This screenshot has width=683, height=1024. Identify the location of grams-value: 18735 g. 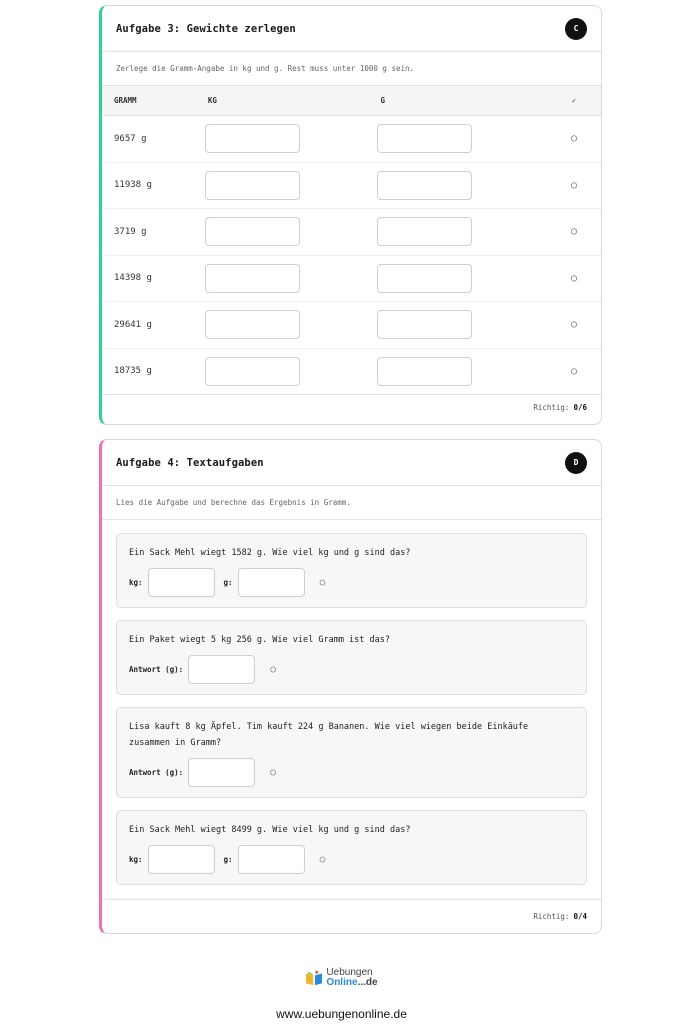
(133, 371).